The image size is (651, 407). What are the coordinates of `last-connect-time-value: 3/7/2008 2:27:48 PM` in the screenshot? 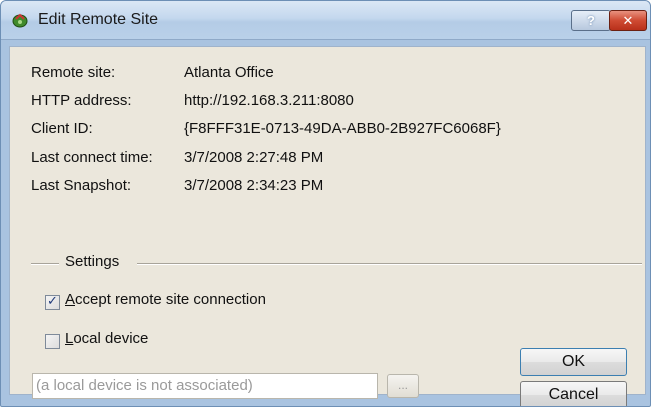 It's located at (254, 157).